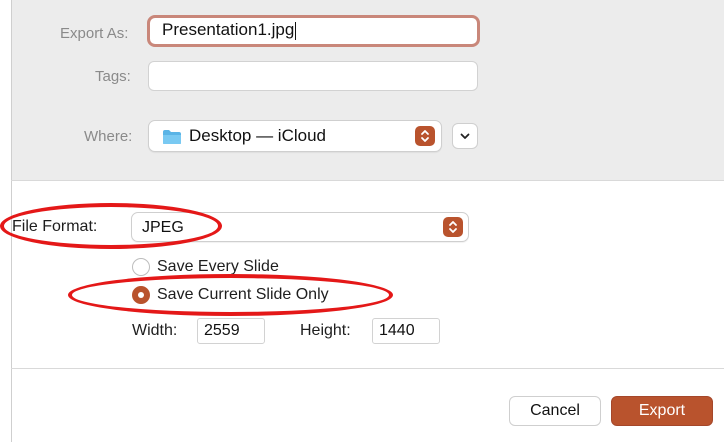  I want to click on file-format-label: File Format:, so click(55, 226).